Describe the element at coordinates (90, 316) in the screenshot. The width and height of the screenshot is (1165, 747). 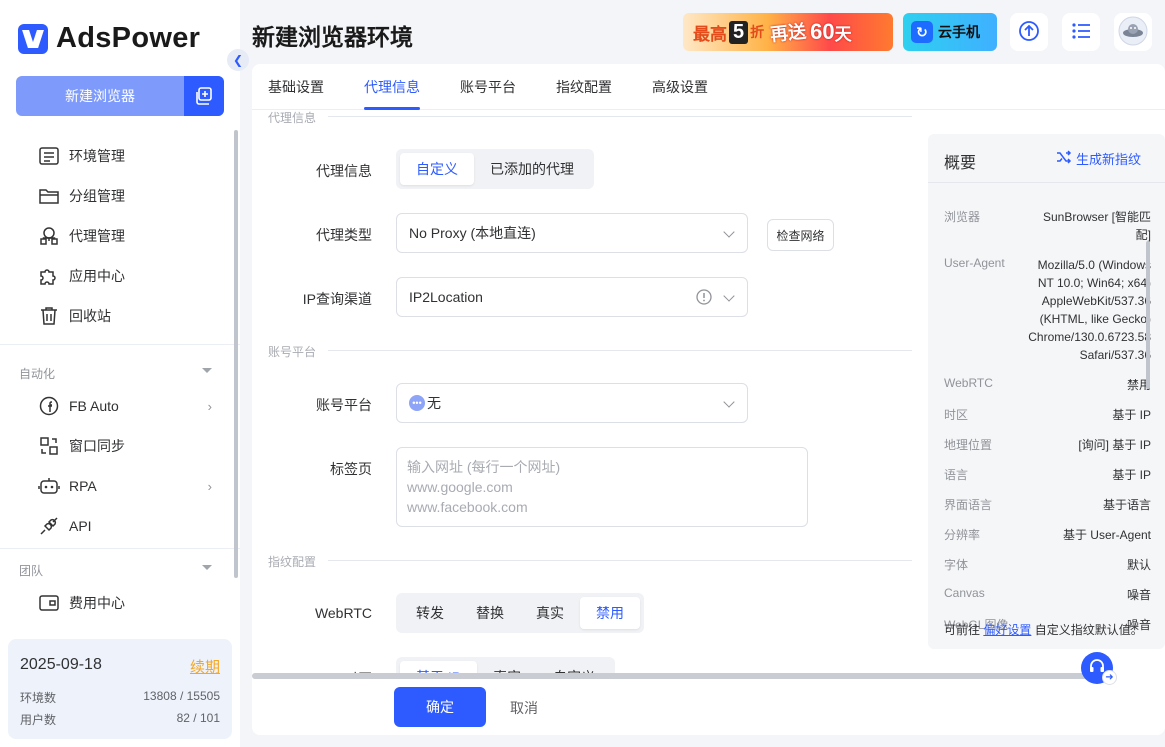
I see `sidebar-item-label: 回收站` at that location.